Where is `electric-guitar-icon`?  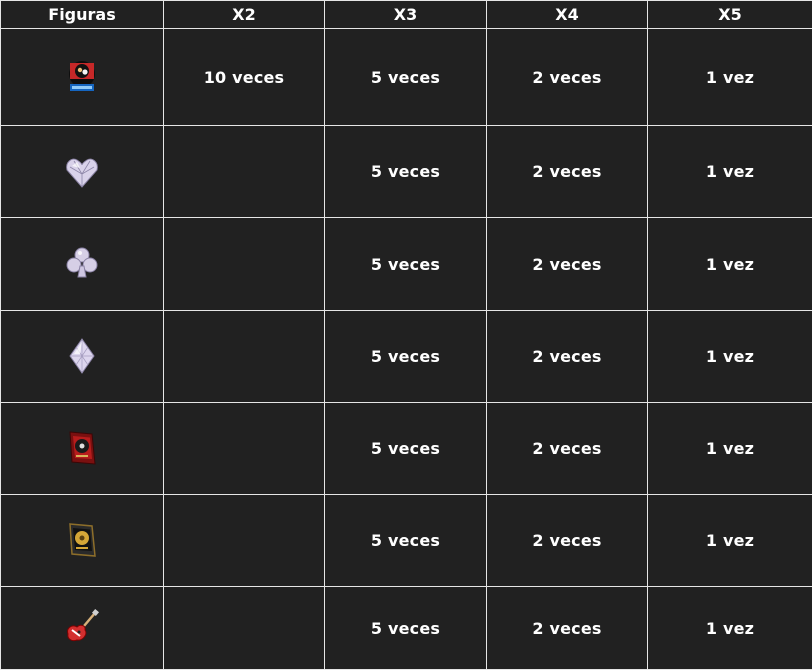 electric-guitar-icon is located at coordinates (82, 628).